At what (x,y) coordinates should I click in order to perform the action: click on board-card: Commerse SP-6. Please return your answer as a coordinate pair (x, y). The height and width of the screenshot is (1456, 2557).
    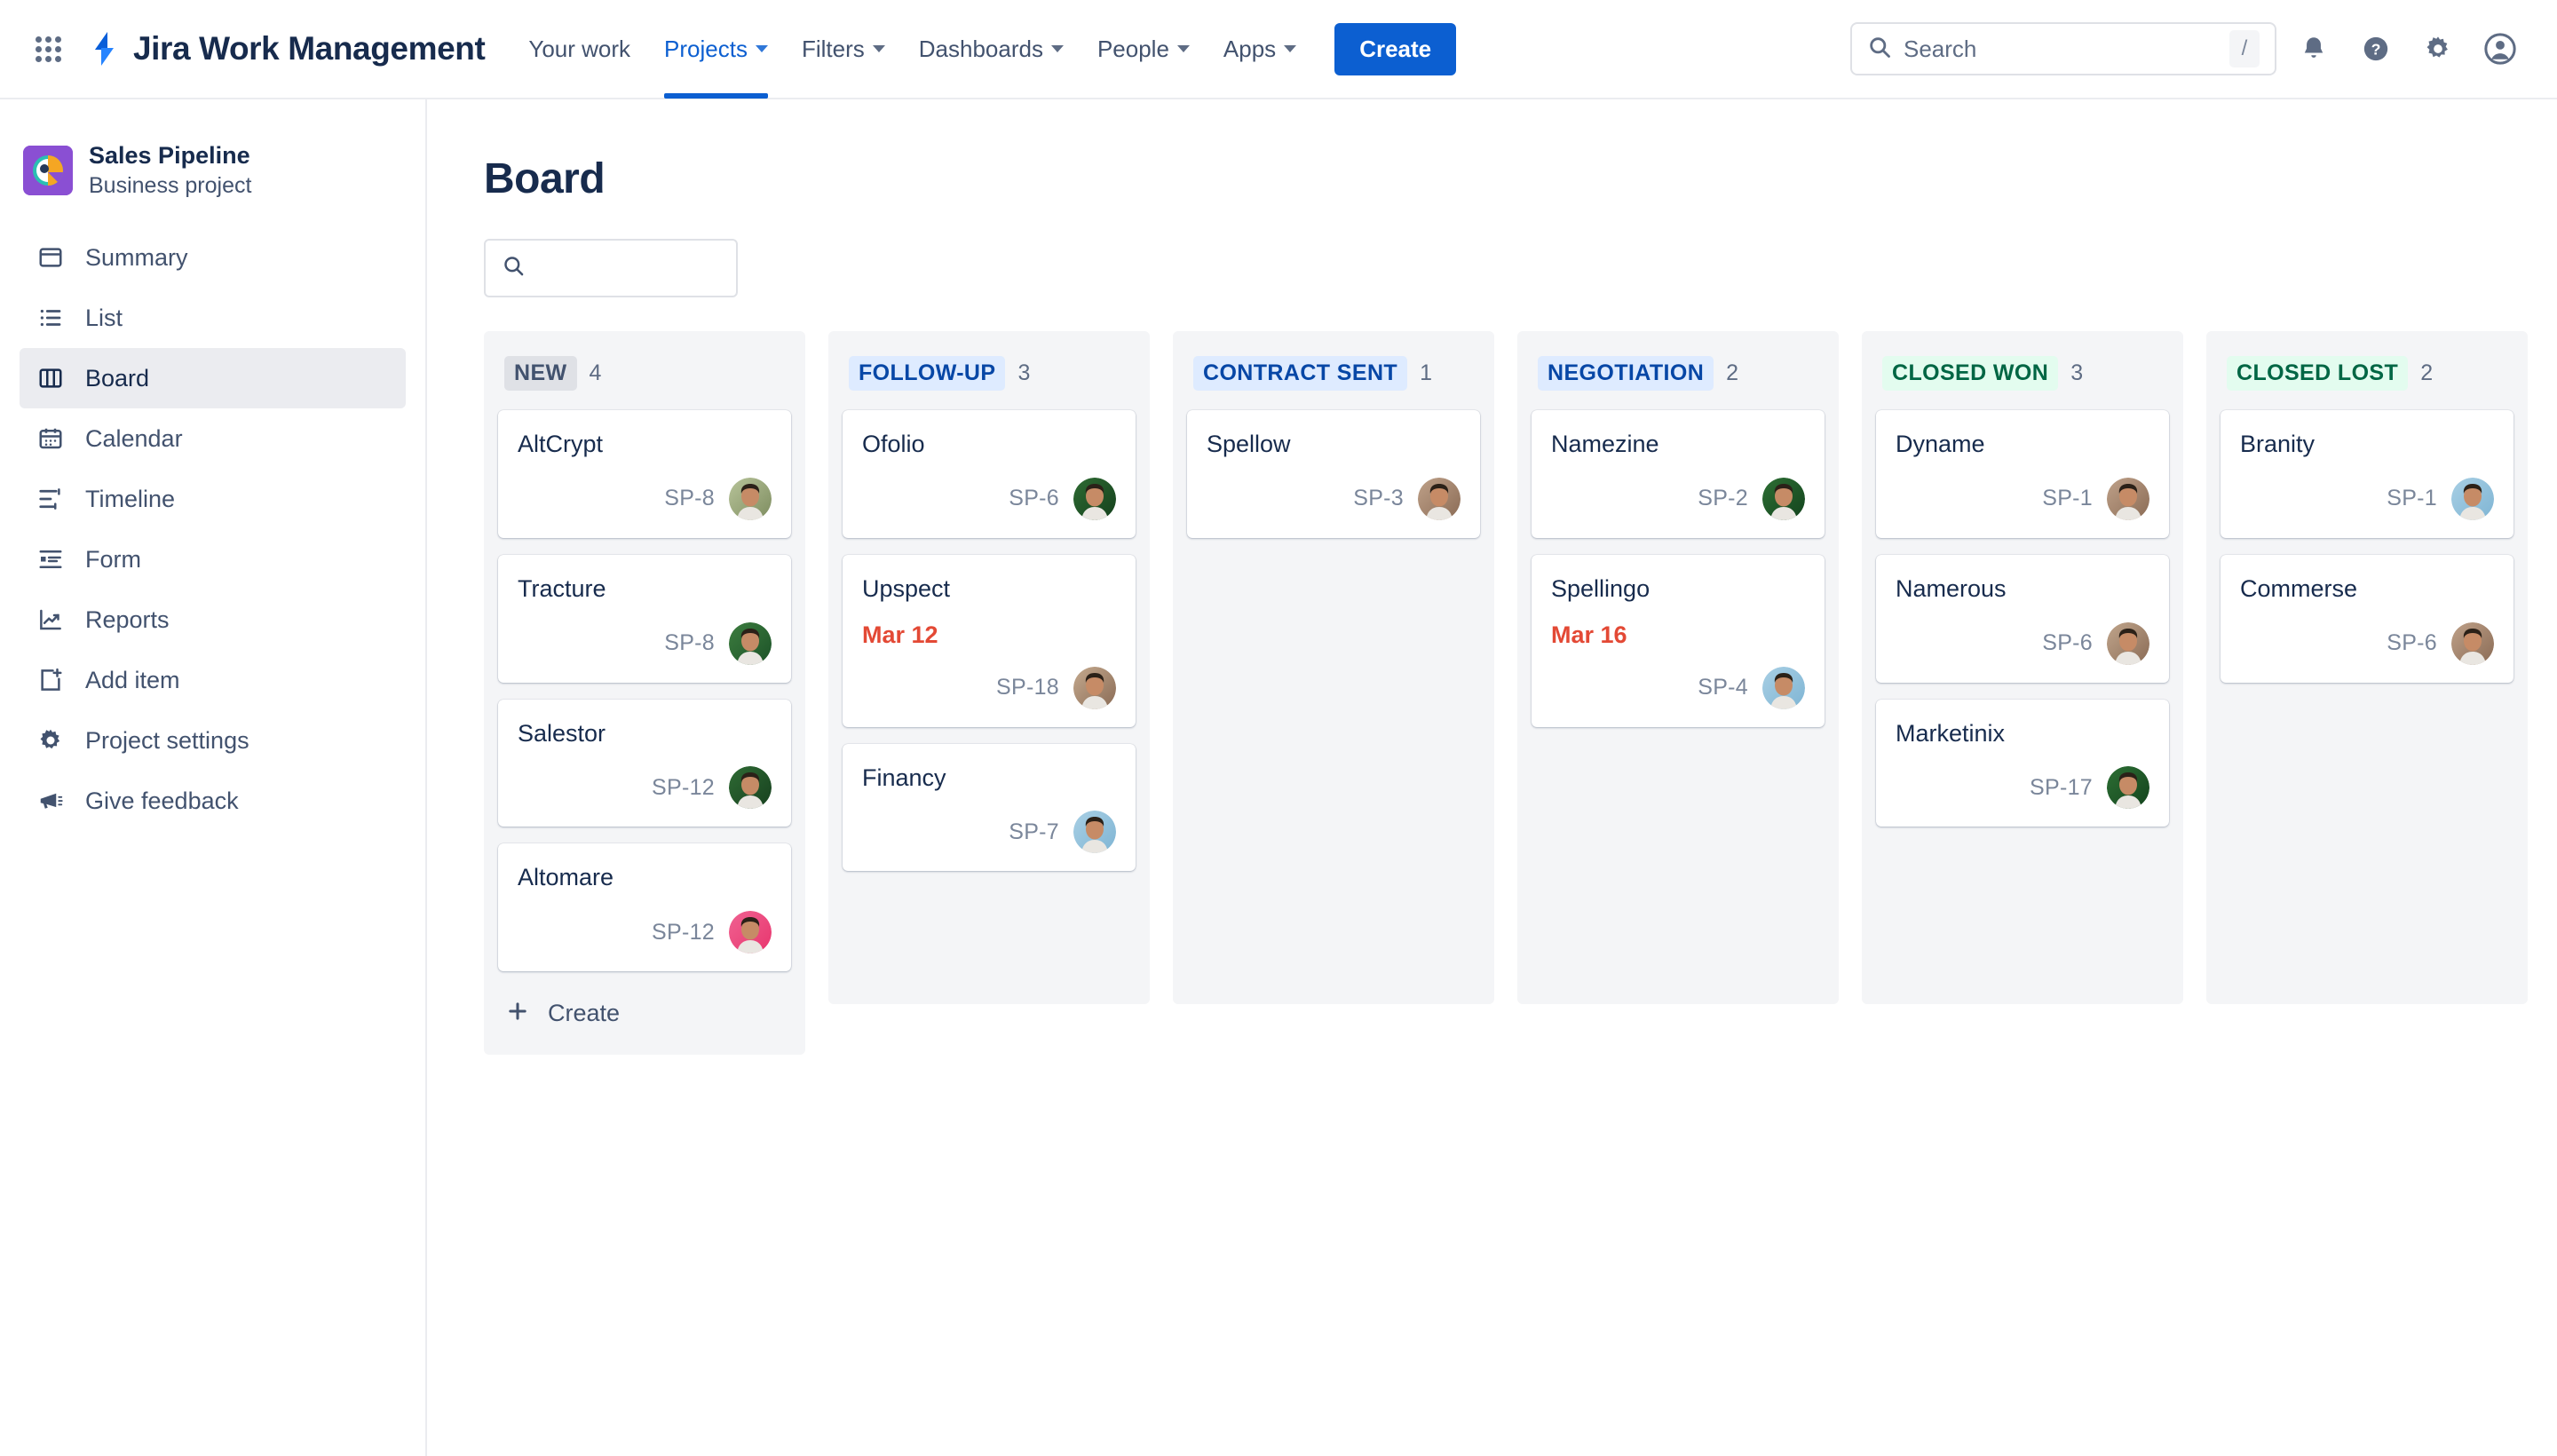
    Looking at the image, I should click on (2367, 618).